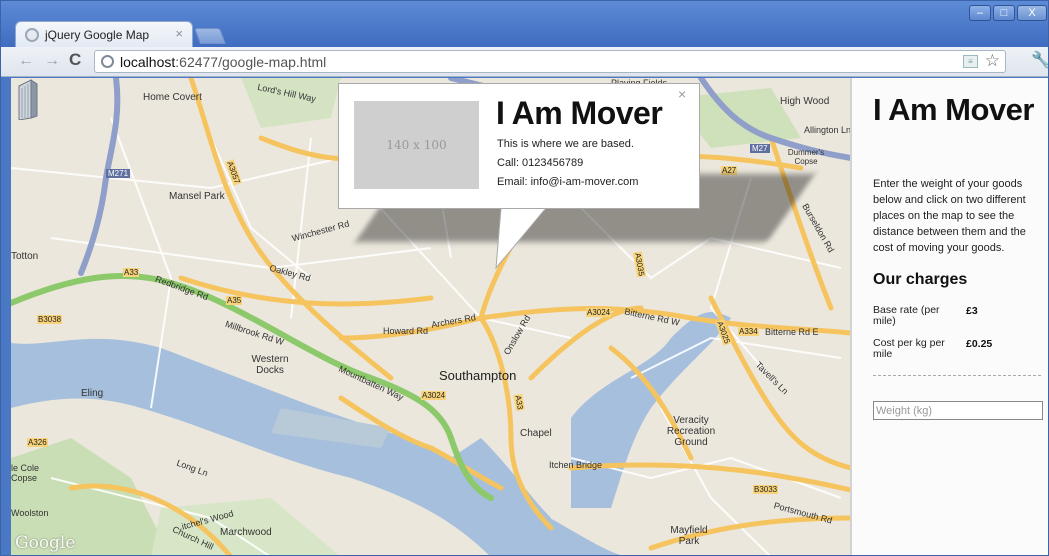 The width and height of the screenshot is (1049, 556). What do you see at coordinates (179, 33) in the screenshot?
I see `tab-close-icon: ×` at bounding box center [179, 33].